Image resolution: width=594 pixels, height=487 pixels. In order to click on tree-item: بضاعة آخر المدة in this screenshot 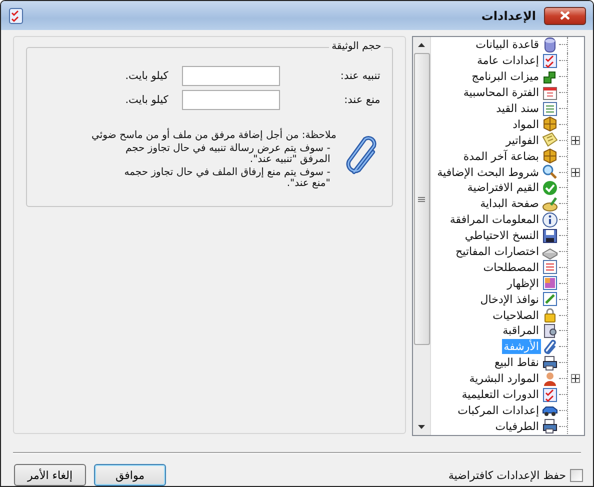, I will do `click(501, 156)`.